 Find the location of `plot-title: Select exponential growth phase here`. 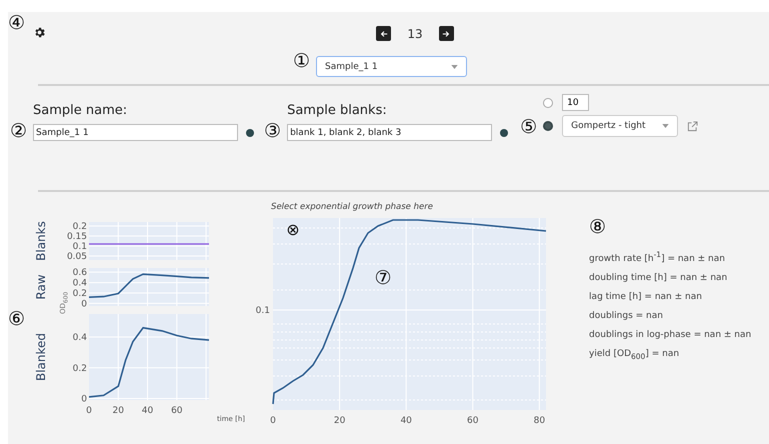

plot-title: Select exponential growth phase here is located at coordinates (352, 207).